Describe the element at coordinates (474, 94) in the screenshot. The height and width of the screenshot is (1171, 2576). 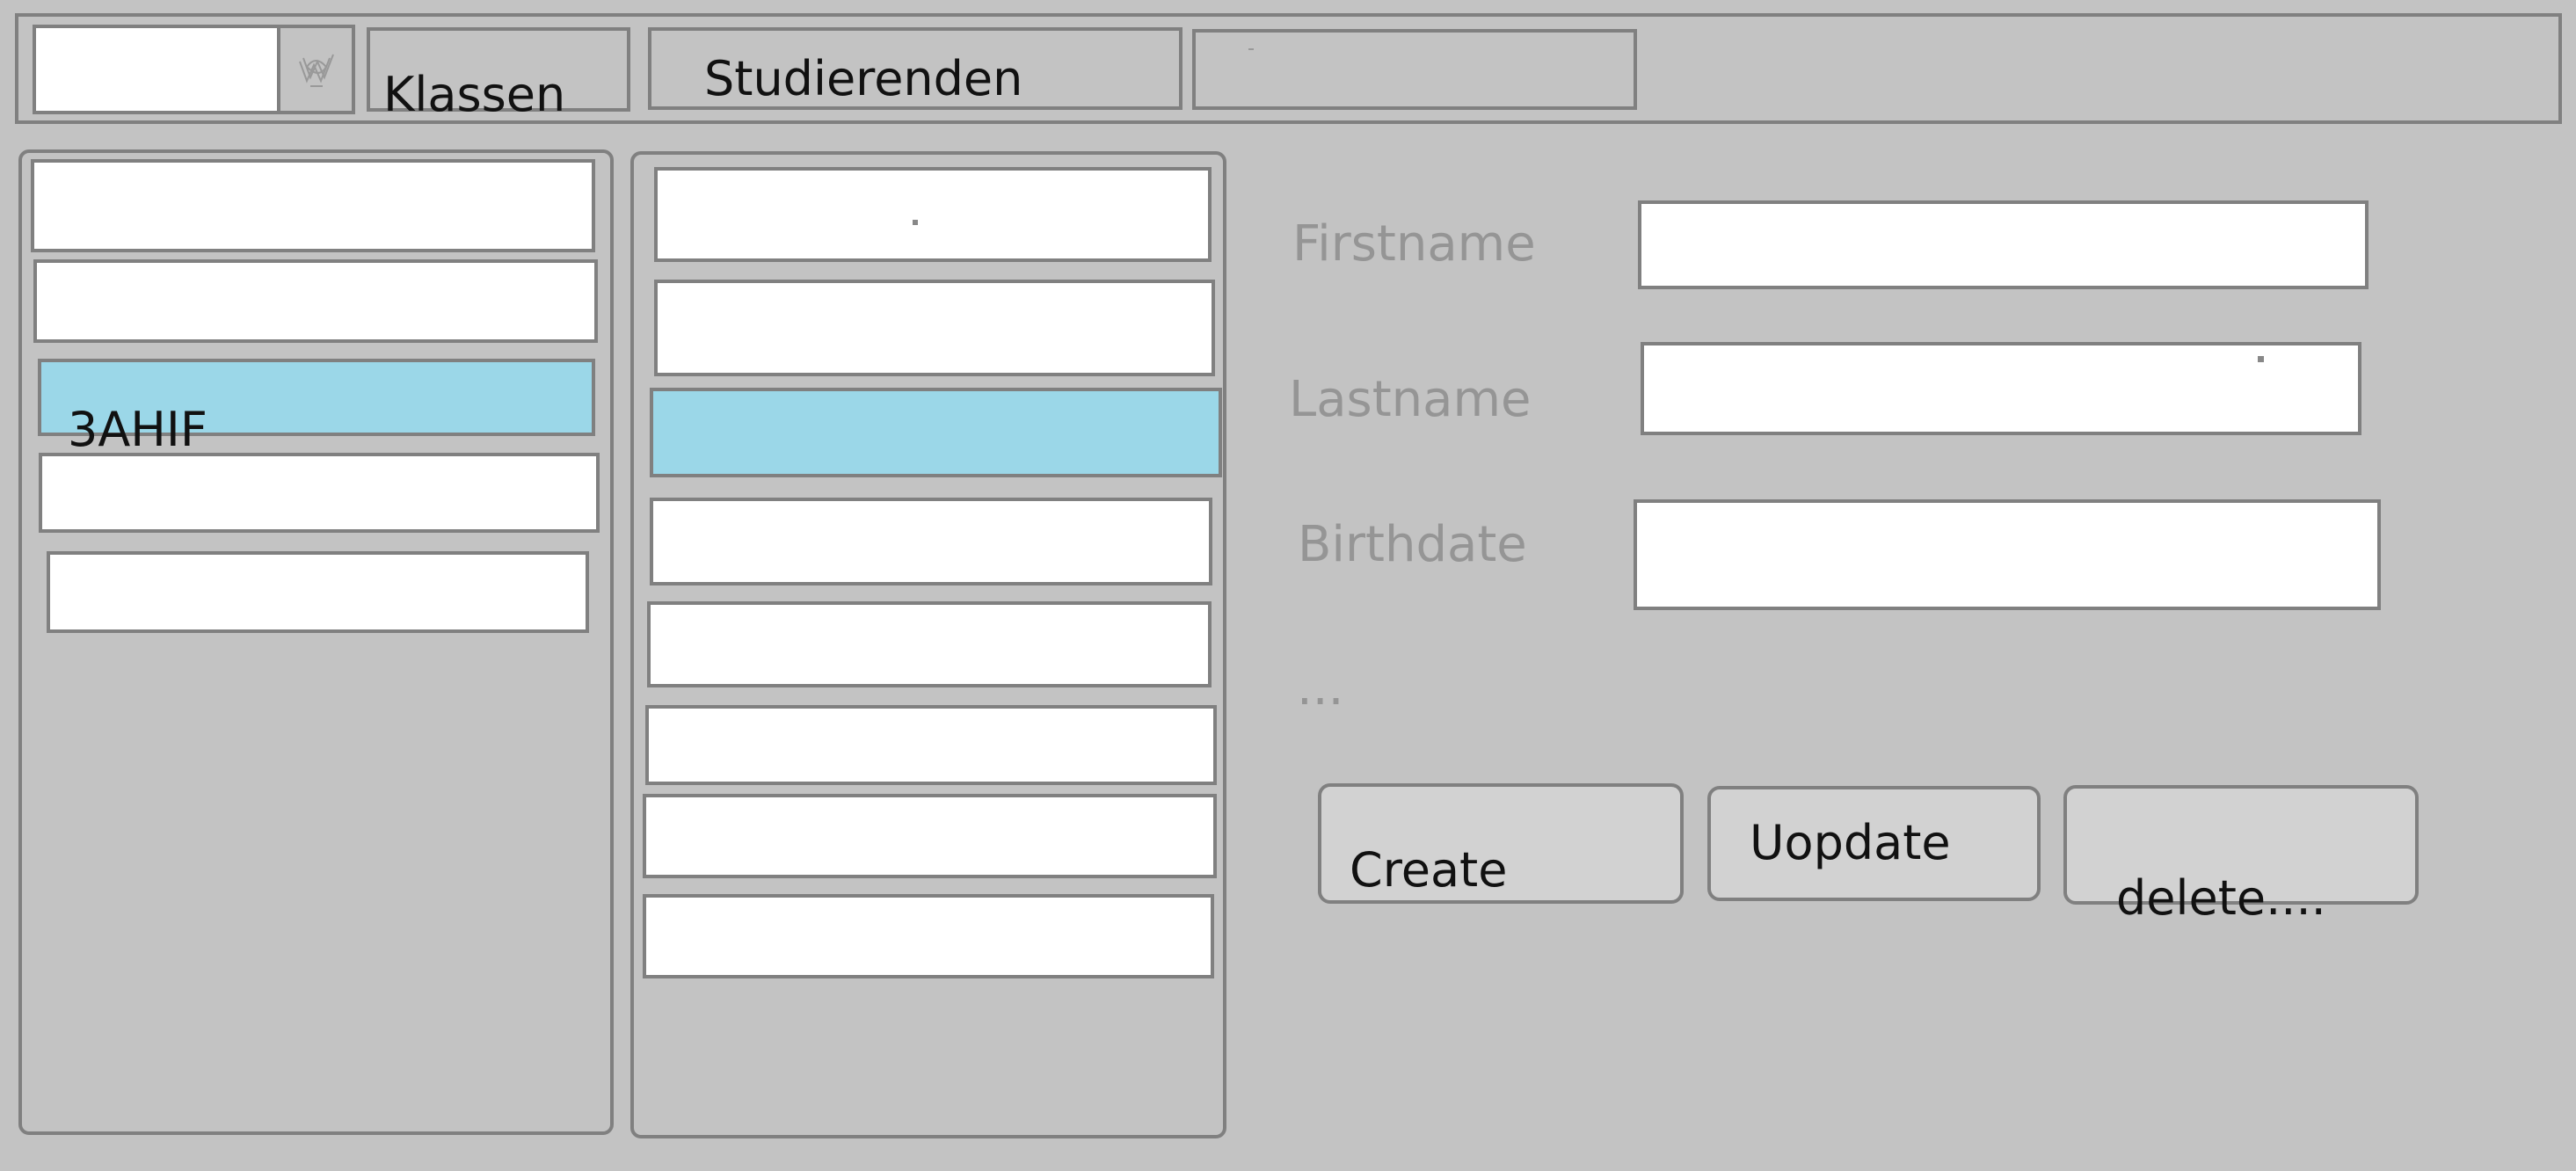
I see `tab-klassen-label: Klassen` at that location.